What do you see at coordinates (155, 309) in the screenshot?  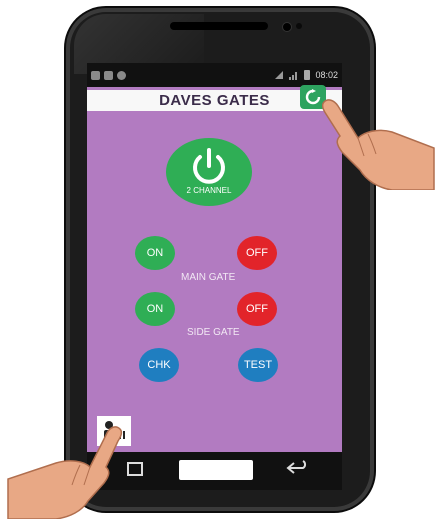 I see `side-gate-on-button: ON` at bounding box center [155, 309].